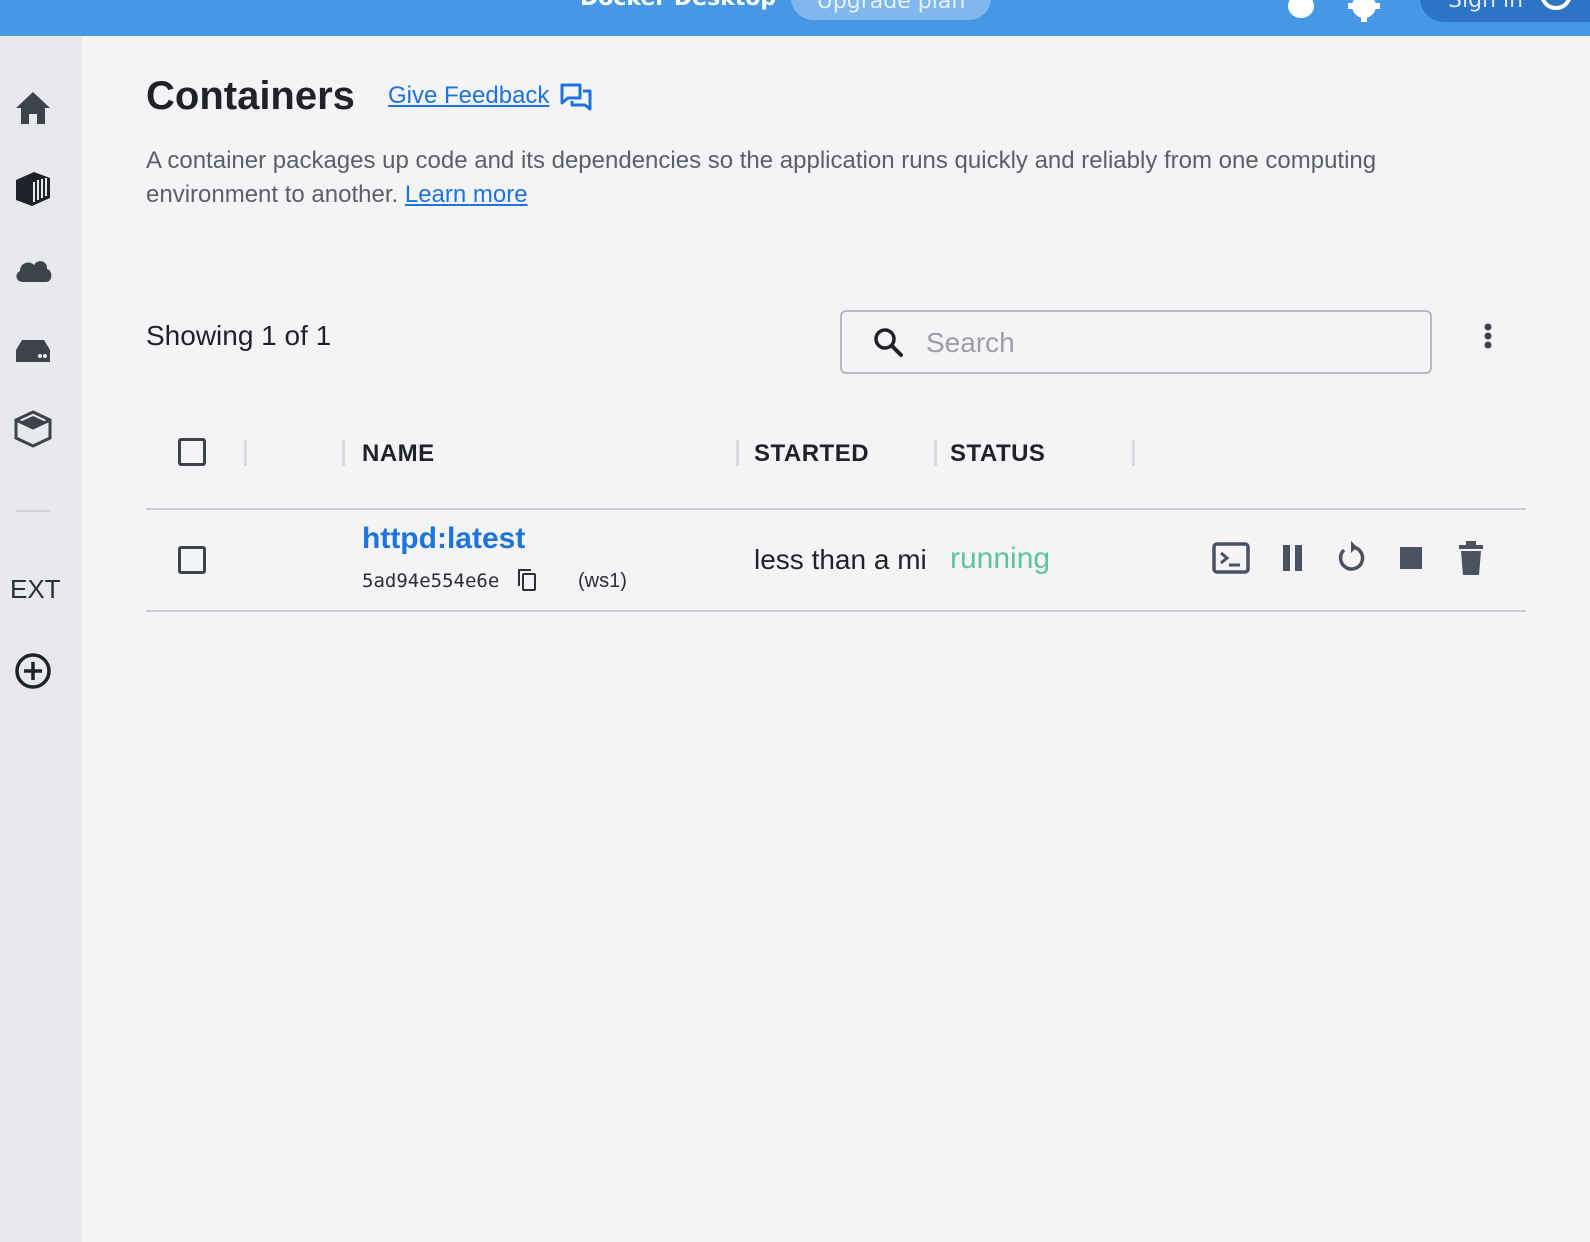 The height and width of the screenshot is (1242, 1590). Describe the element at coordinates (192, 560) in the screenshot. I see `row-select-checkbox` at that location.